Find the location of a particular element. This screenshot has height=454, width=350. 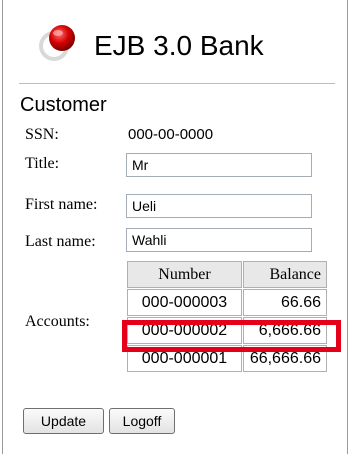

account-balance: 6,666.66 is located at coordinates (285, 330).